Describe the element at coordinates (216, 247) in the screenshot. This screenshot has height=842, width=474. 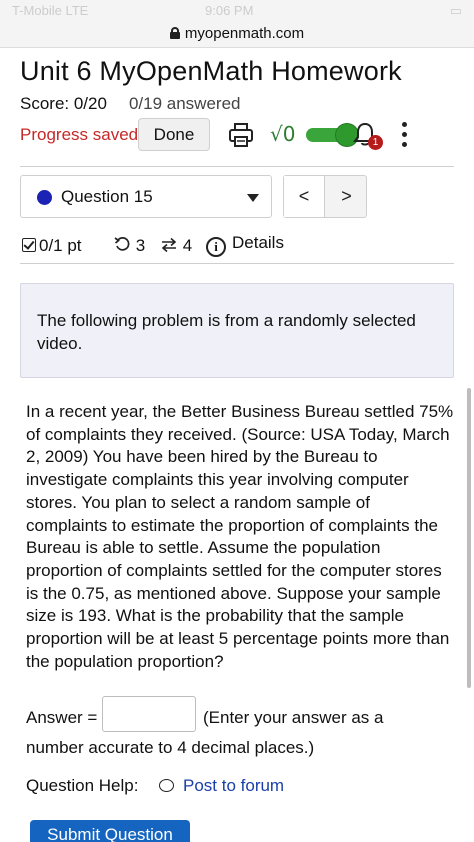
I see `info-icon: i` at that location.